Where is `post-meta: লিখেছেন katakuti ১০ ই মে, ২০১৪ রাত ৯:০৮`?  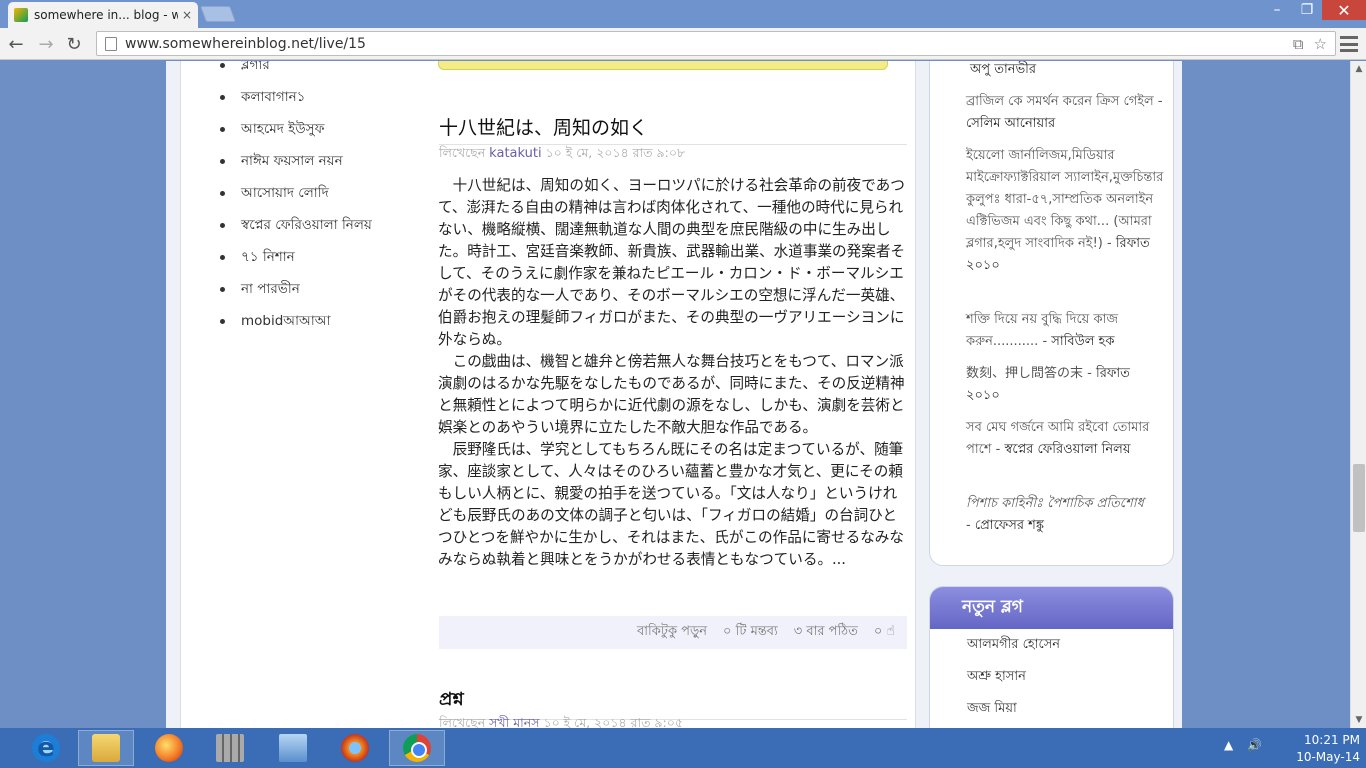
post-meta: লিখেছেন katakuti ১০ ই মে, ২০১৪ রাত ৯:০৮ is located at coordinates (562, 155).